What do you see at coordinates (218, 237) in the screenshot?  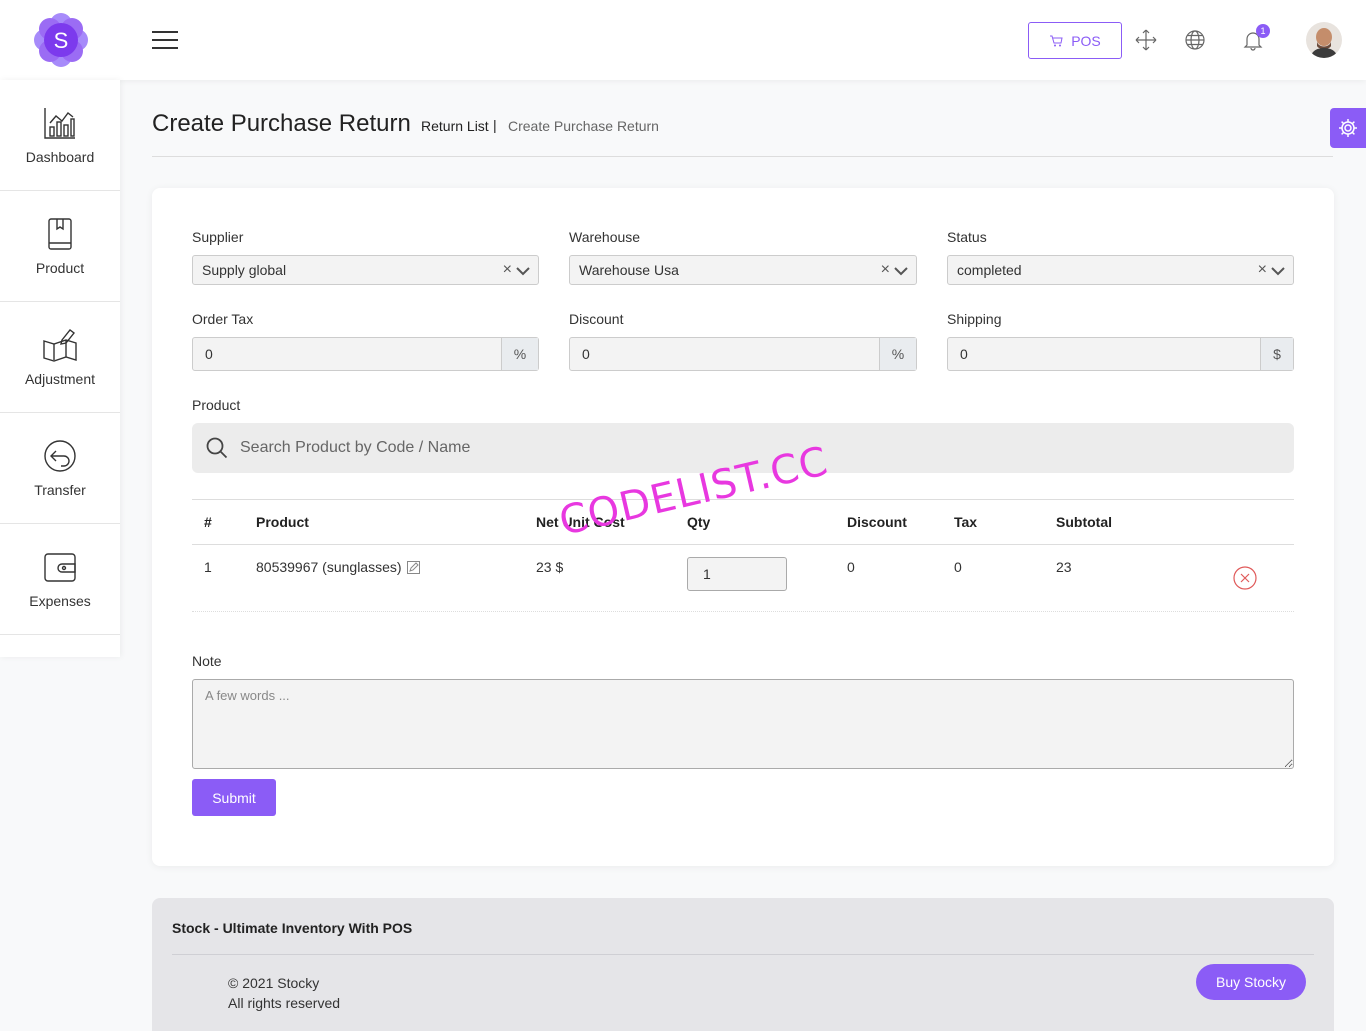 I see `supplier-label: Supplier` at bounding box center [218, 237].